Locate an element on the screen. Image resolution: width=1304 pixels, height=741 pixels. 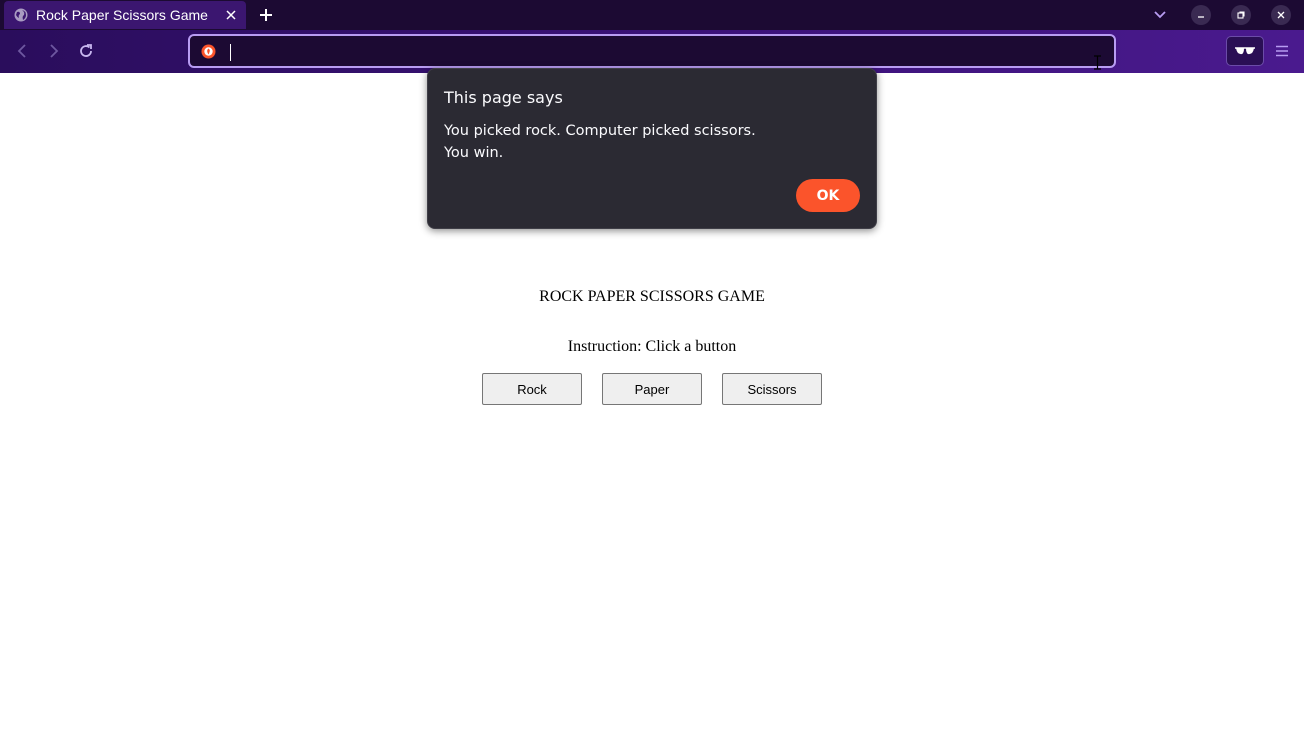
rock-button: Rock is located at coordinates (532, 389).